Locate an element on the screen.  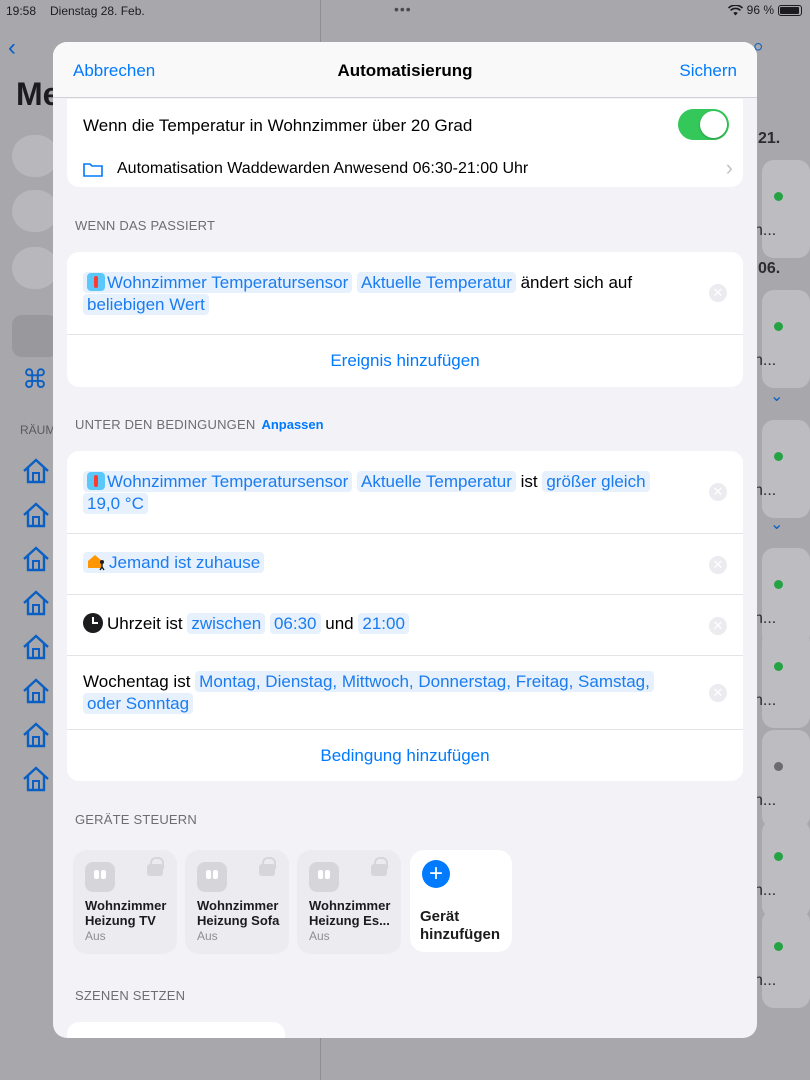
home-icon is located at coordinates (35, 156).